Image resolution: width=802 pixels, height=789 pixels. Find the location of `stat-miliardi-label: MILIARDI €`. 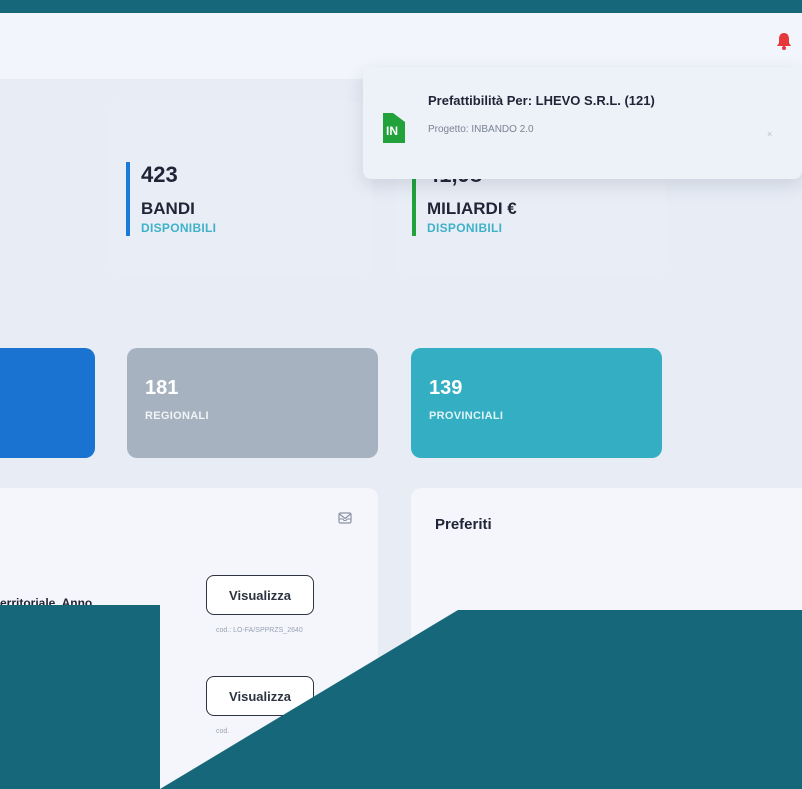

stat-miliardi-label: MILIARDI € is located at coordinates (472, 208).